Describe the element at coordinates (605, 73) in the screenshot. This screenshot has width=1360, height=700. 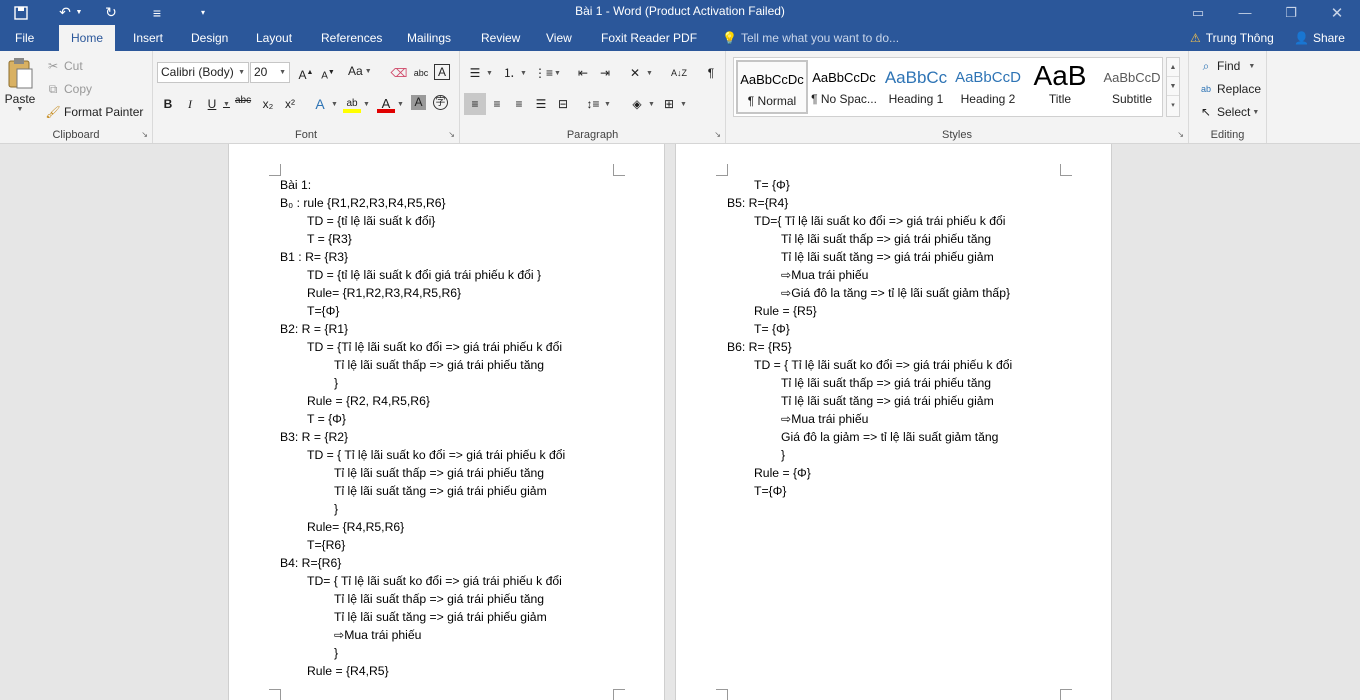
I see `increase-indent-button: ⇥` at that location.